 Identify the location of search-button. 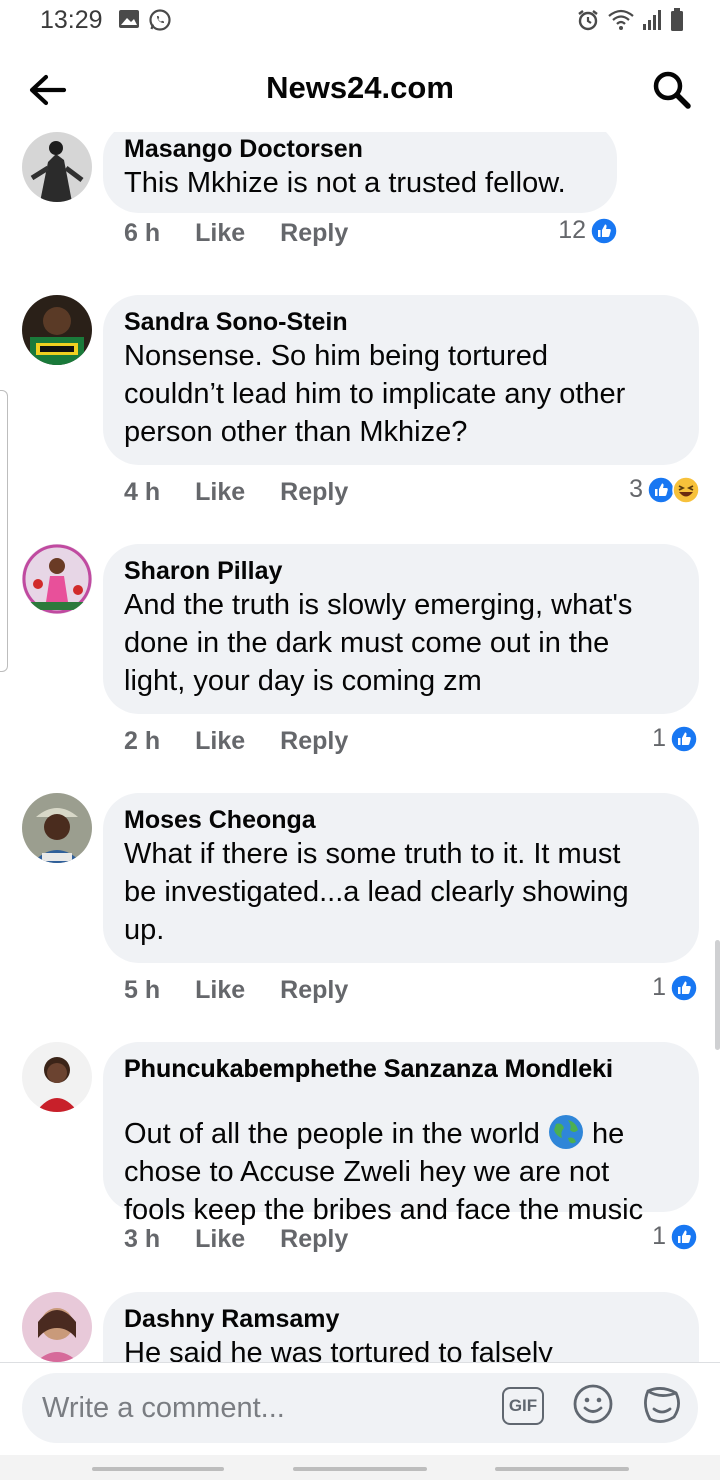
(672, 90).